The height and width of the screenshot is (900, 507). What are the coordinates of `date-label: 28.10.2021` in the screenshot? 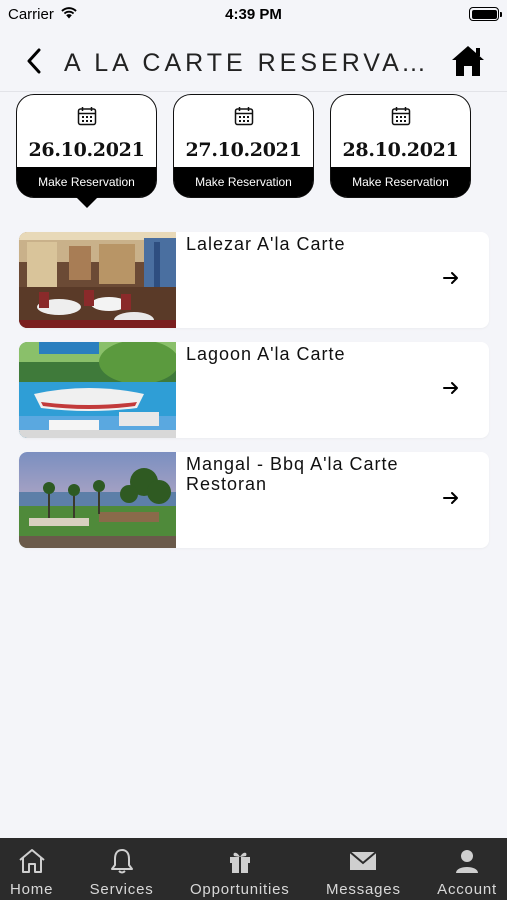 It's located at (400, 150).